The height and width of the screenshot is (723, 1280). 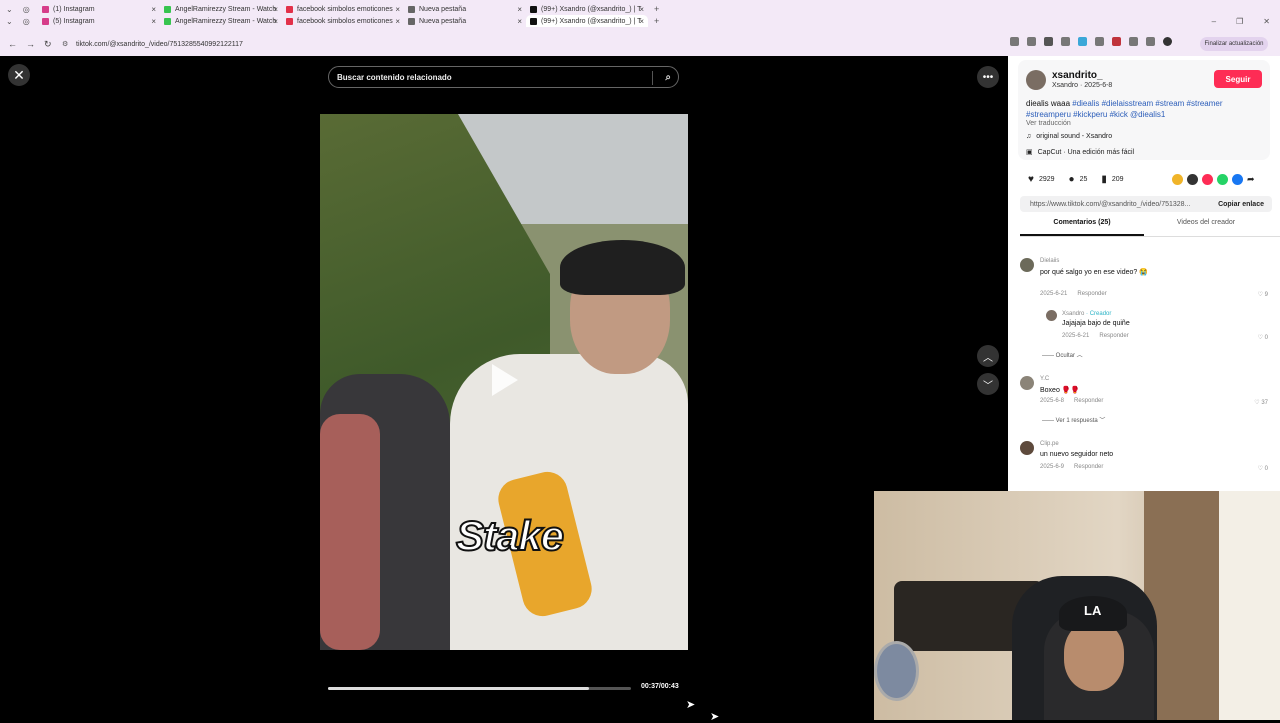 What do you see at coordinates (1192, 179) in the screenshot?
I see `embed-icon` at bounding box center [1192, 179].